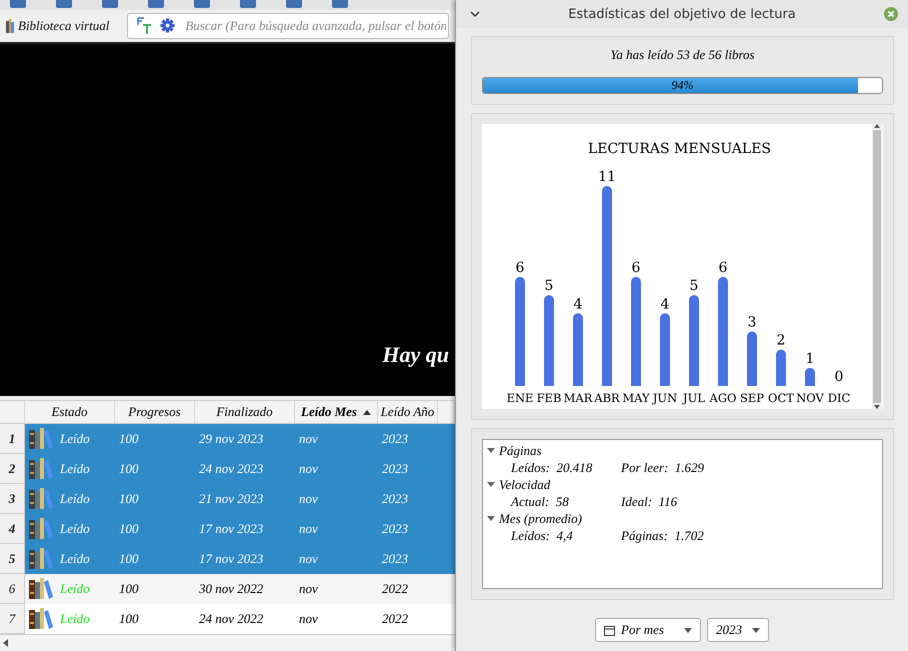 The image size is (908, 651). I want to click on table-row: 3 Leído 100 21 nov 2023 nov 2023, so click(227, 499).